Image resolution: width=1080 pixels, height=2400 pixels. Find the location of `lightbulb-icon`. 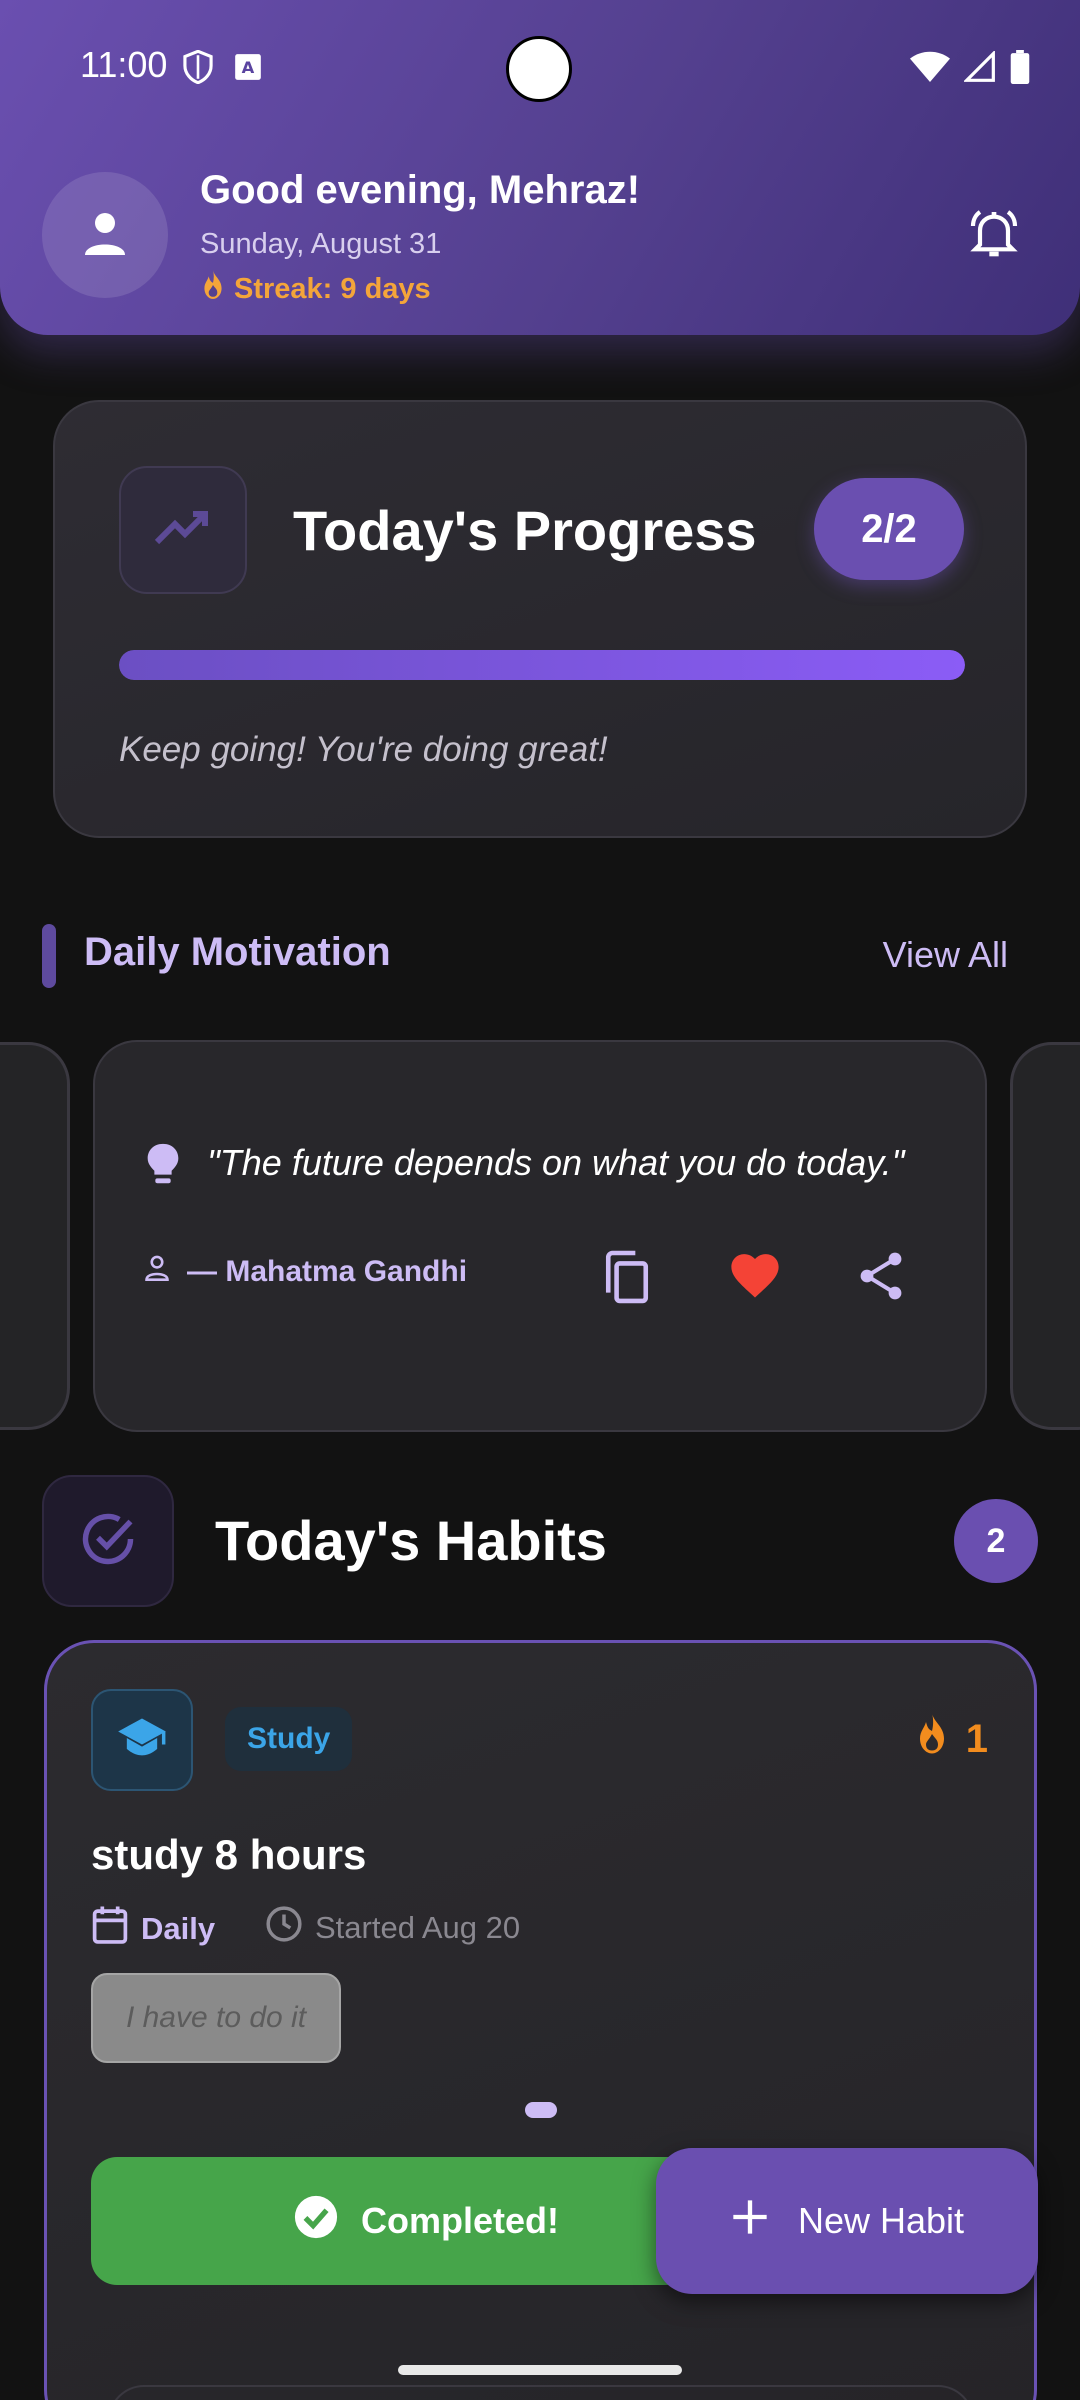

lightbulb-icon is located at coordinates (163, 1167).